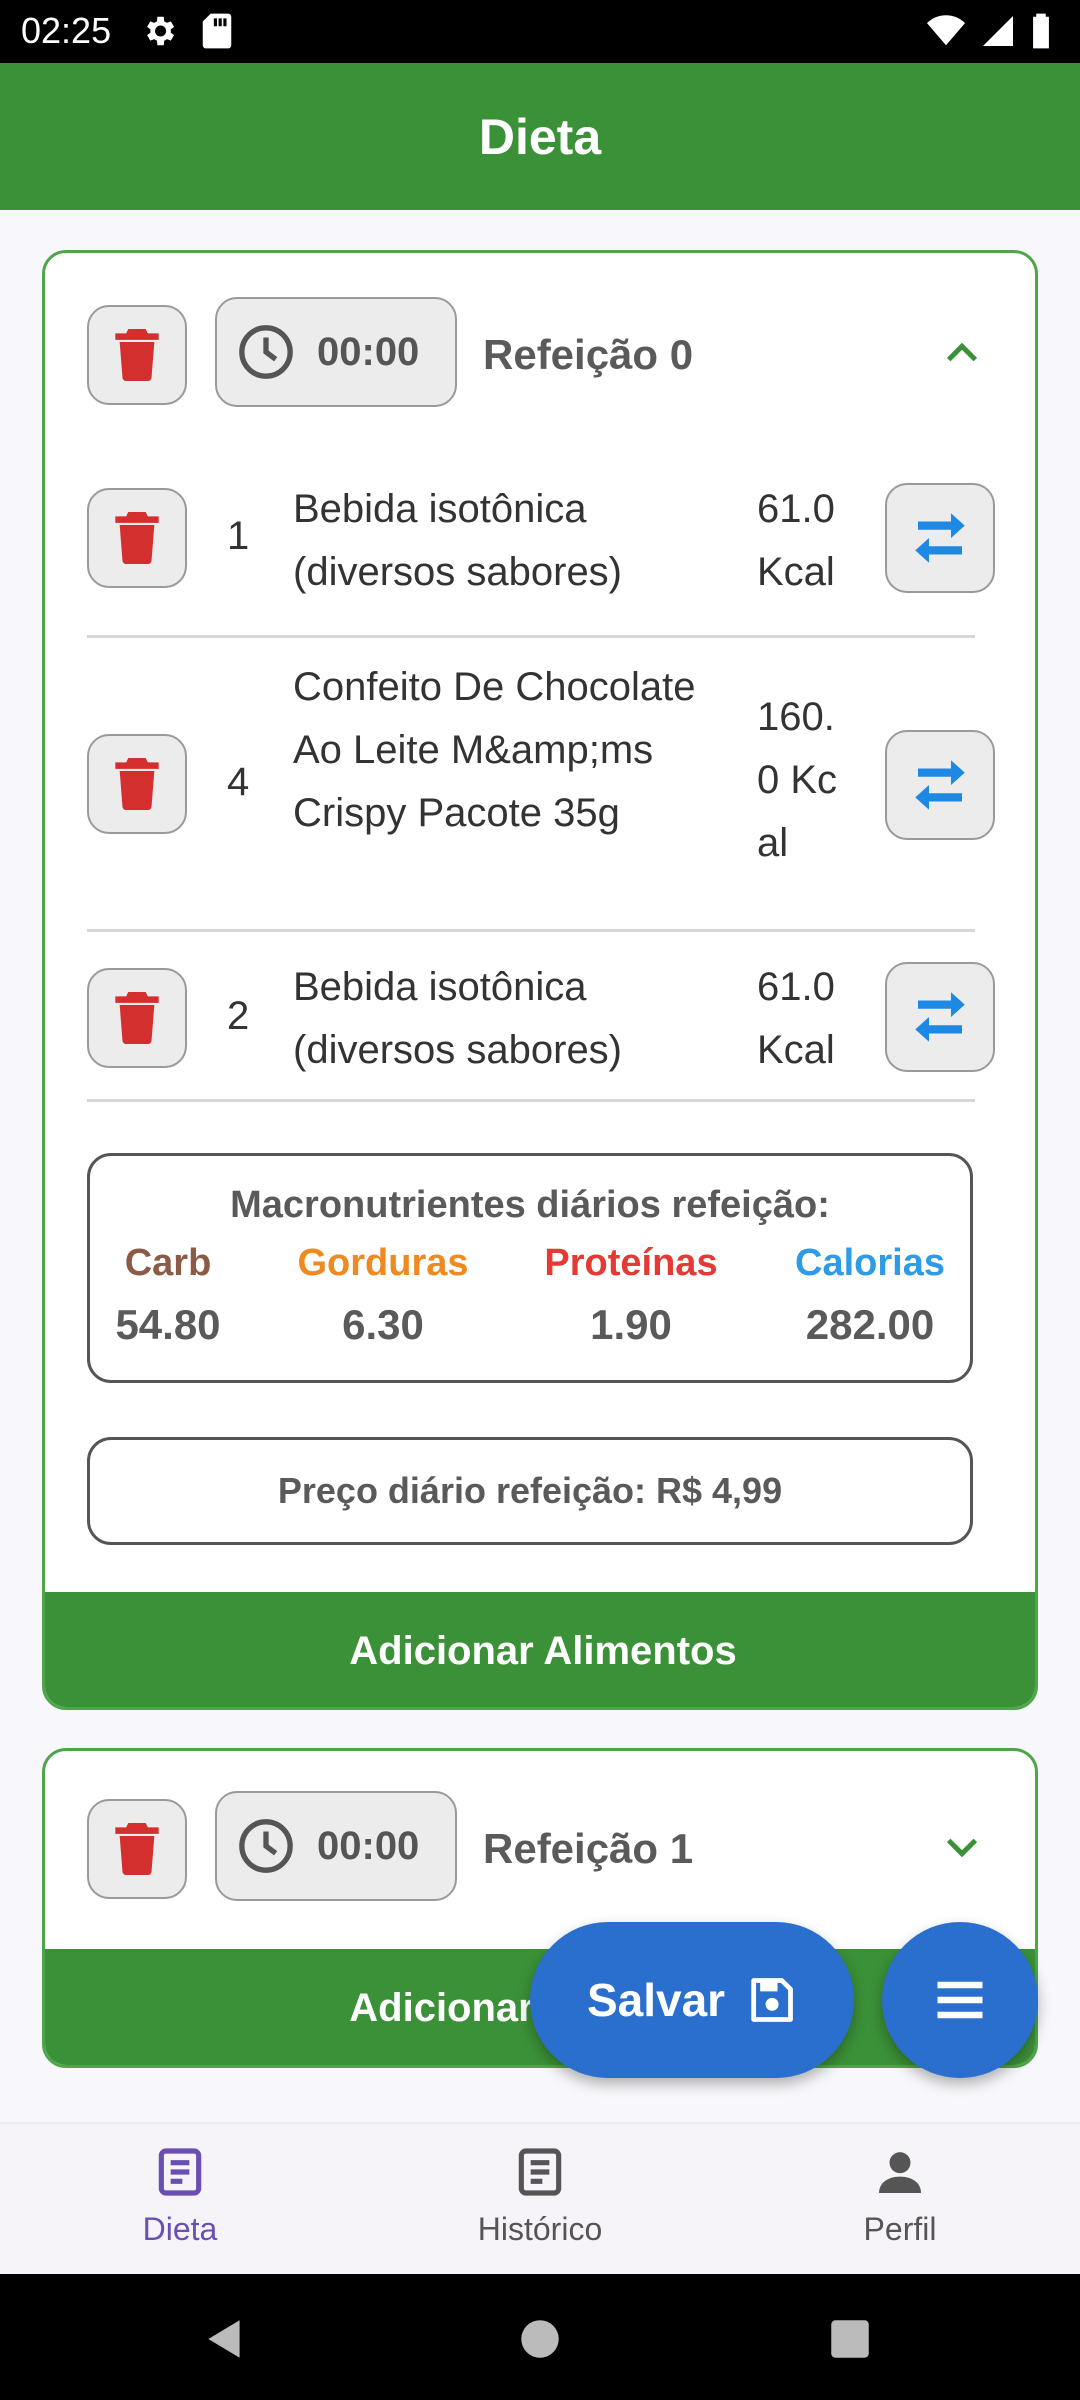  What do you see at coordinates (962, 1847) in the screenshot?
I see `chevron-down-icon` at bounding box center [962, 1847].